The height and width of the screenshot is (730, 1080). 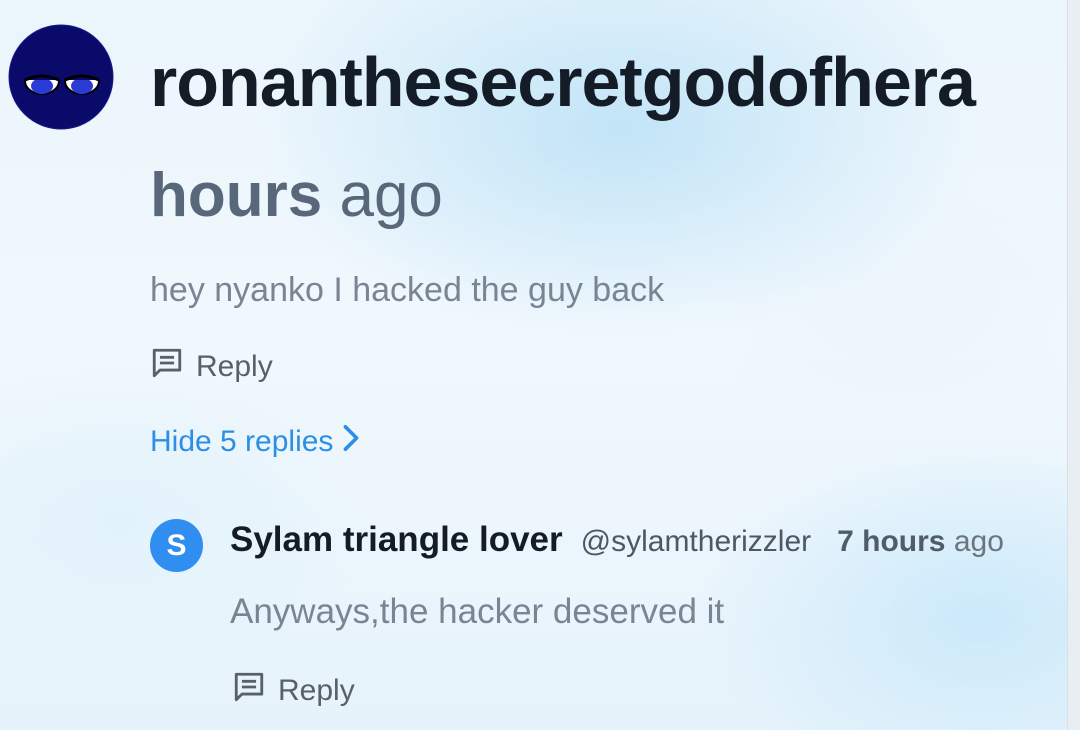 What do you see at coordinates (407, 290) in the screenshot?
I see `comment-text: hey nyanko I hacked the guy back` at bounding box center [407, 290].